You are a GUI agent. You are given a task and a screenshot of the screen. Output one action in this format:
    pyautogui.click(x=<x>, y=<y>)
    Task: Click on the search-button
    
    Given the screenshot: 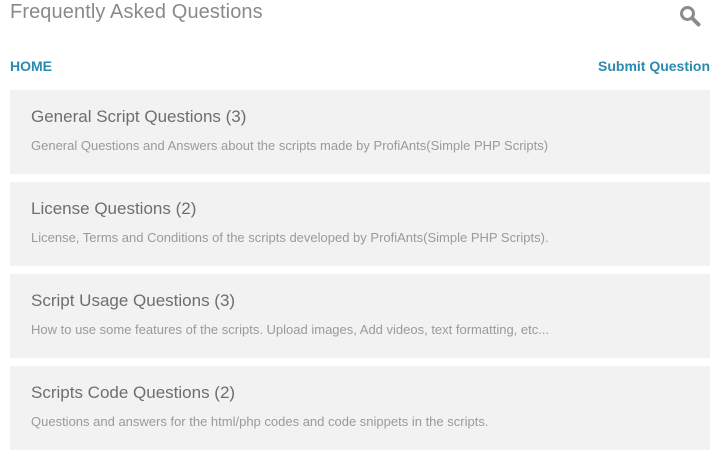 What is the action you would take?
    pyautogui.click(x=690, y=16)
    